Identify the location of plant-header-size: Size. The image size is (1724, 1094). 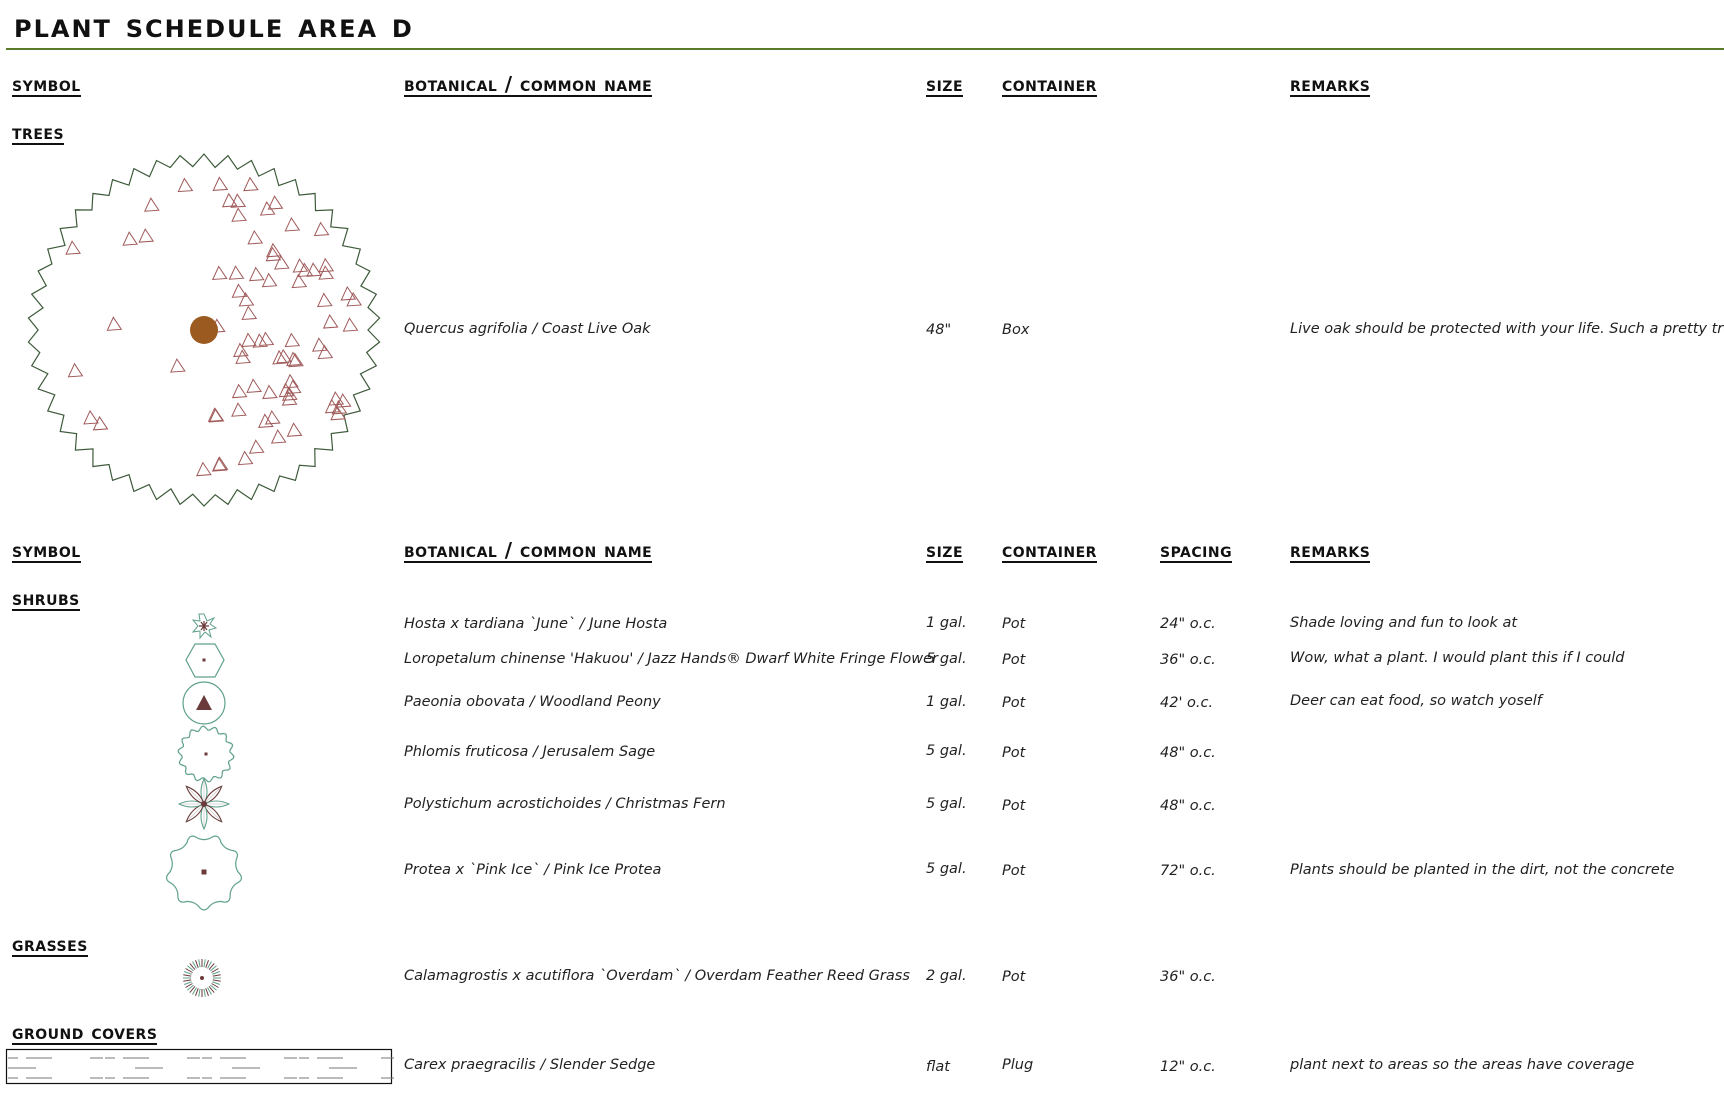
(945, 550).